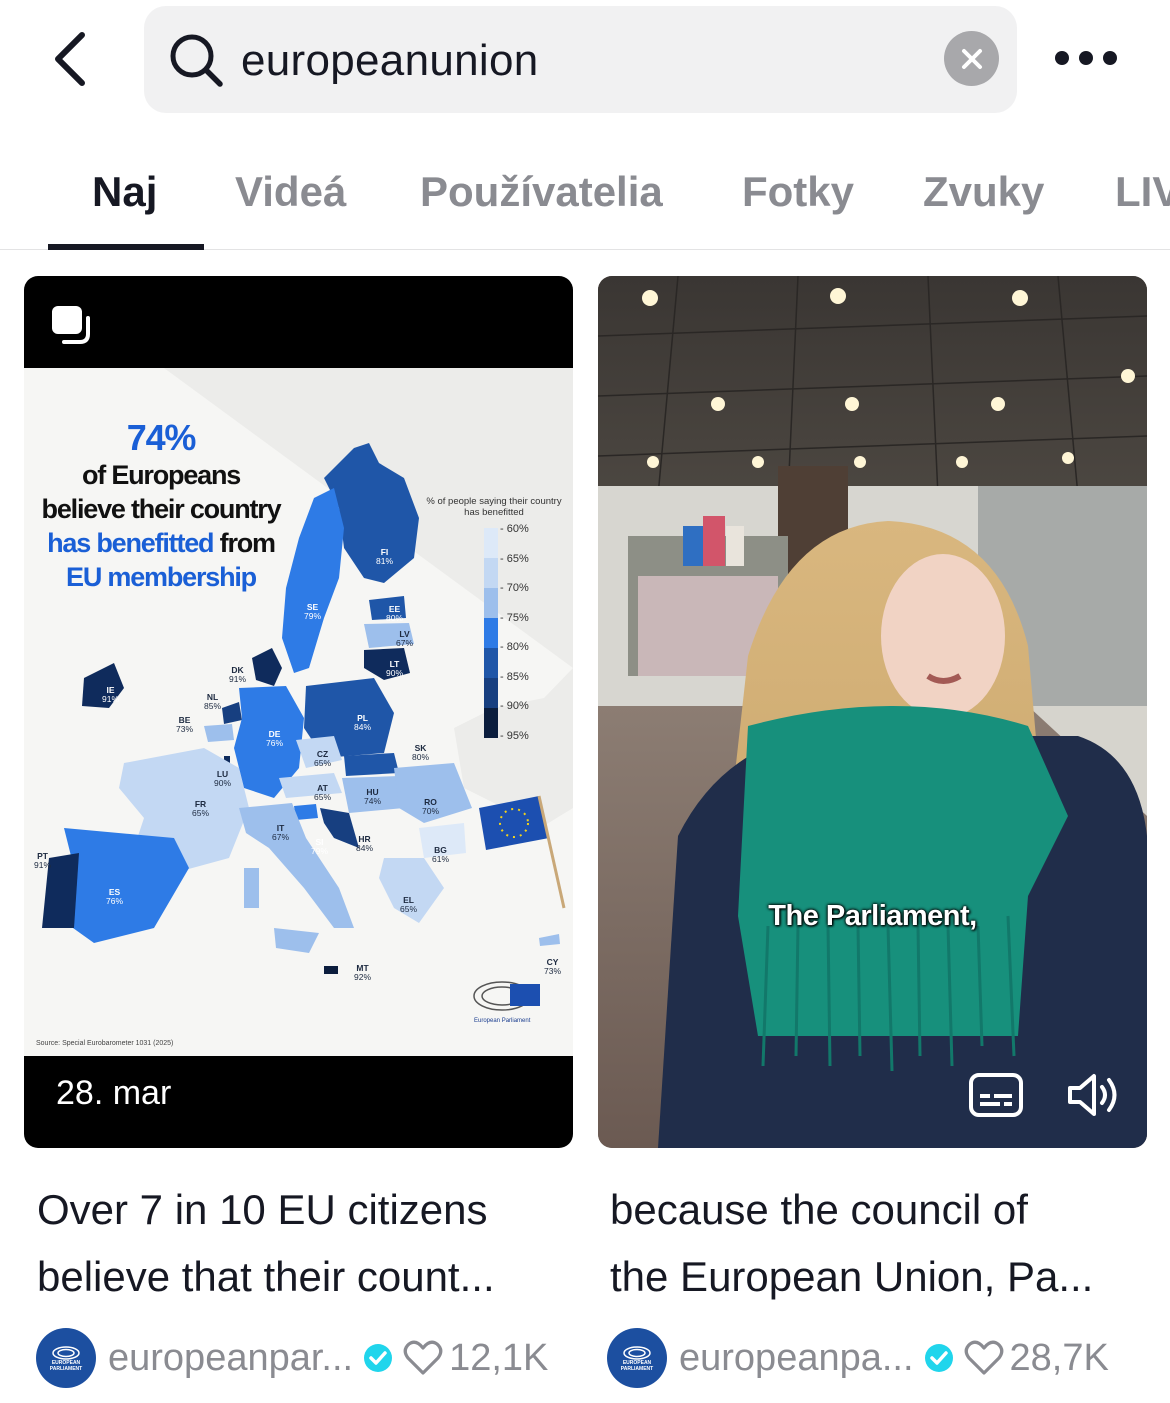 Image resolution: width=1170 pixels, height=1403 pixels. I want to click on clear-search-button, so click(971, 58).